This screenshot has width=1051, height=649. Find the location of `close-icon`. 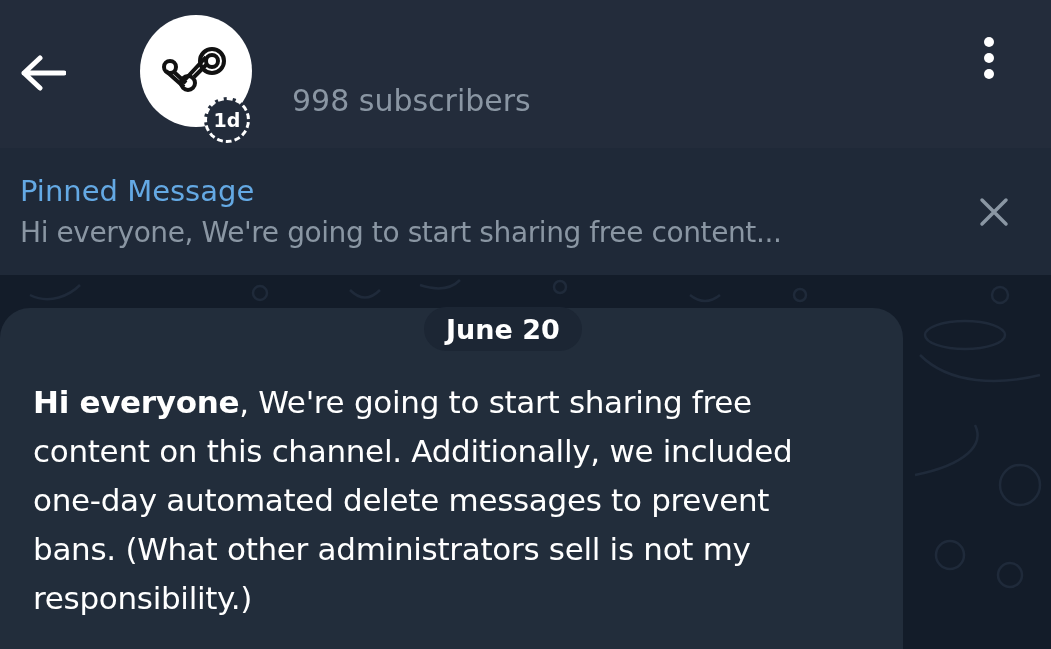

close-icon is located at coordinates (994, 211).